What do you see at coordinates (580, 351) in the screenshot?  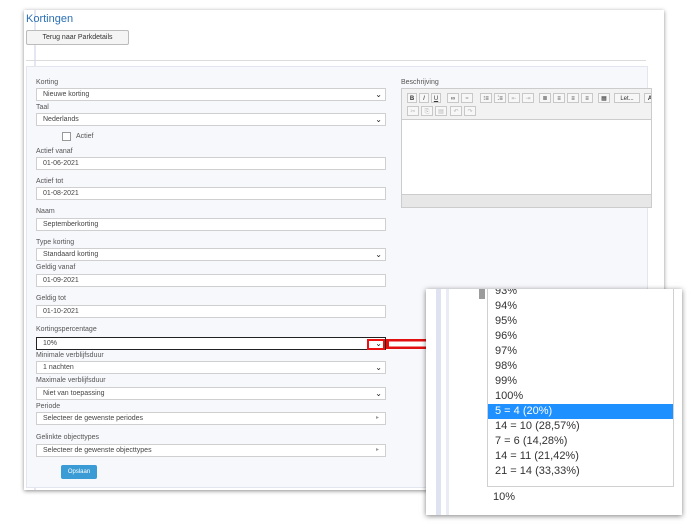 I see `dropdown-option: 97%` at bounding box center [580, 351].